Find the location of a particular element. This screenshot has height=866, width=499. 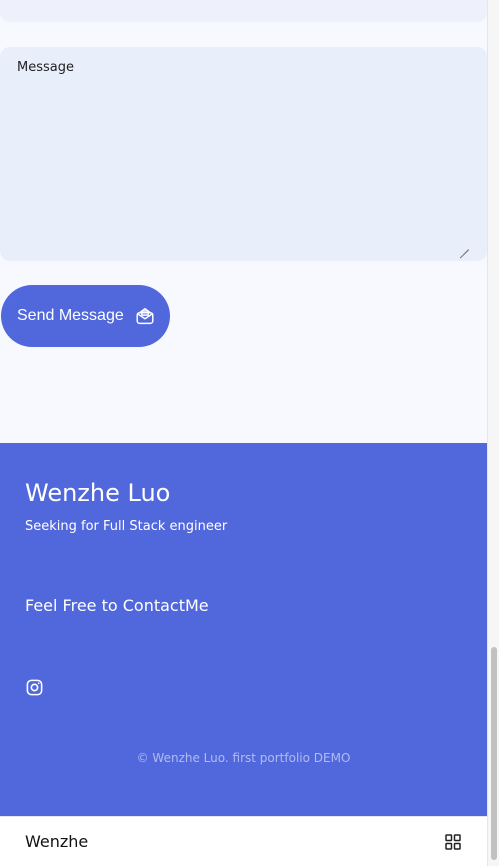

scrollbar is located at coordinates (493, 433).